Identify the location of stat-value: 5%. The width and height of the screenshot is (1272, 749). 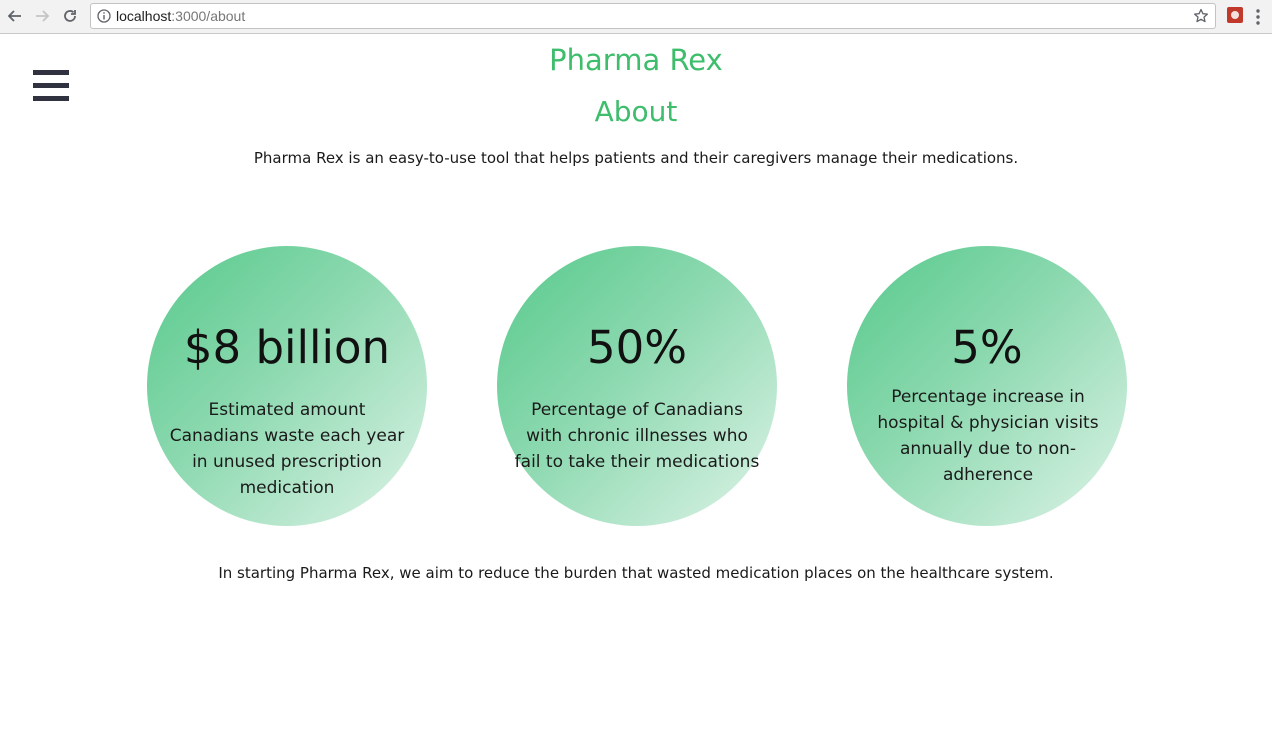
(987, 347).